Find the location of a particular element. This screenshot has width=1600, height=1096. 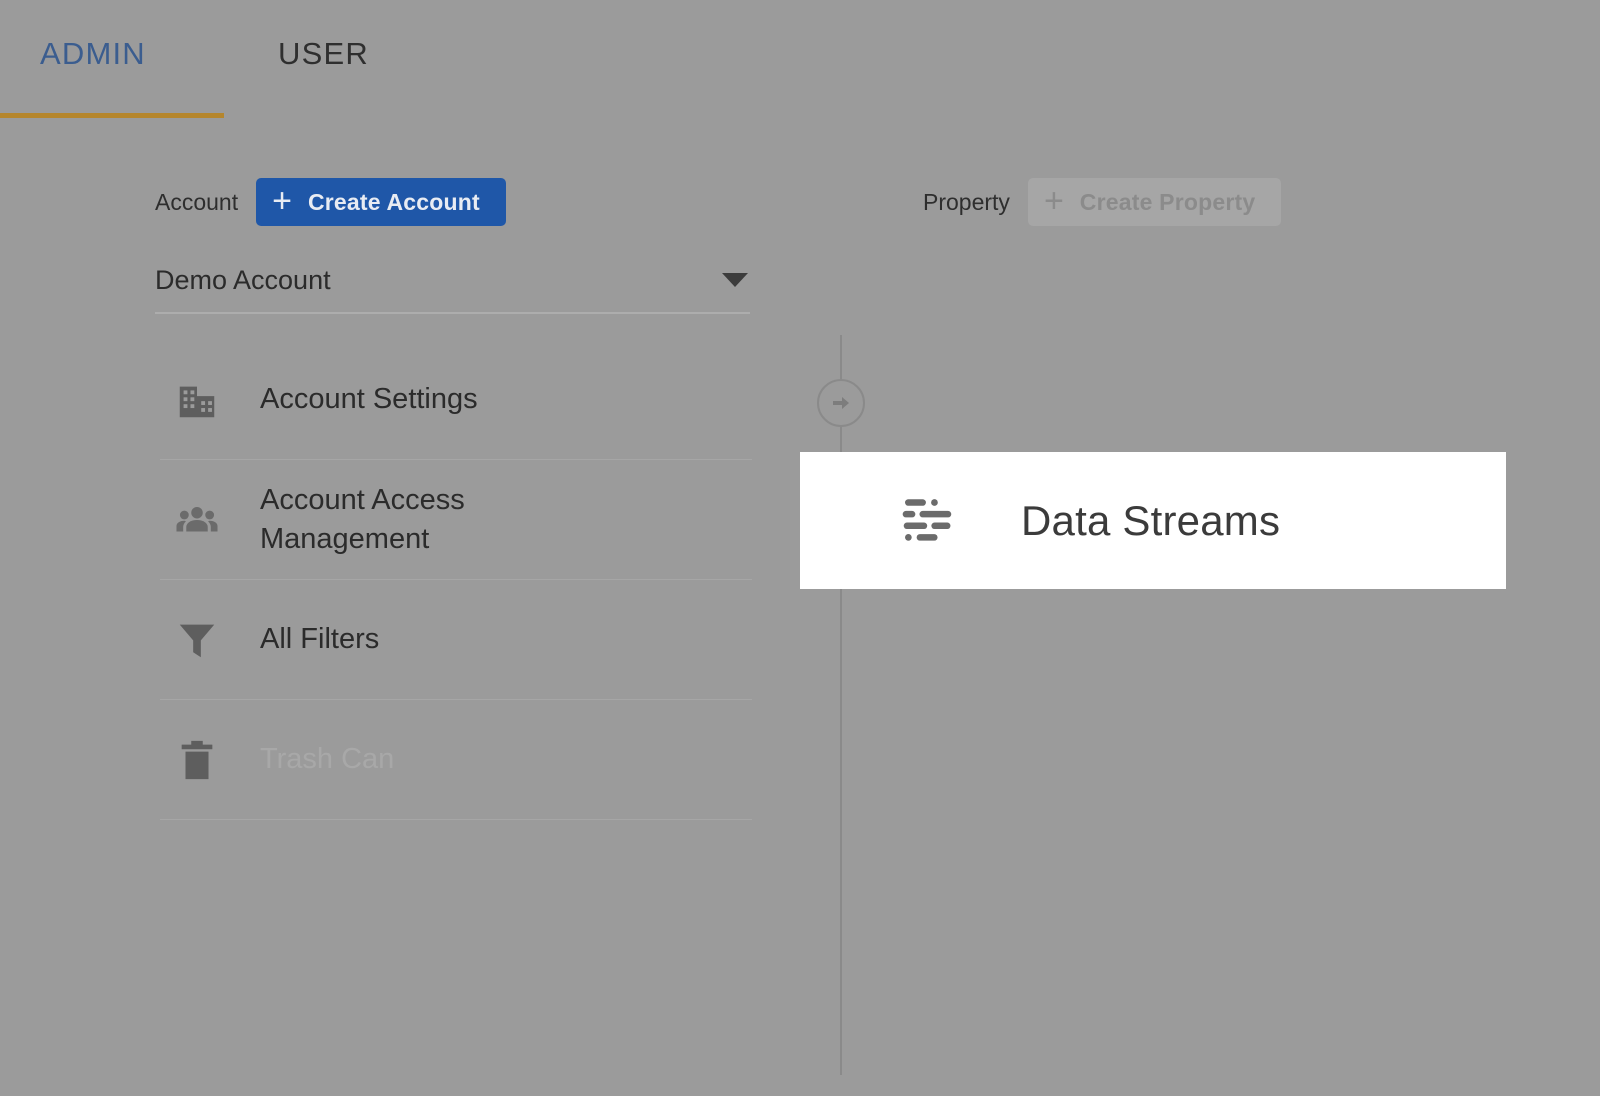

top-tab-bar: ADMIN USER is located at coordinates (800, 59).